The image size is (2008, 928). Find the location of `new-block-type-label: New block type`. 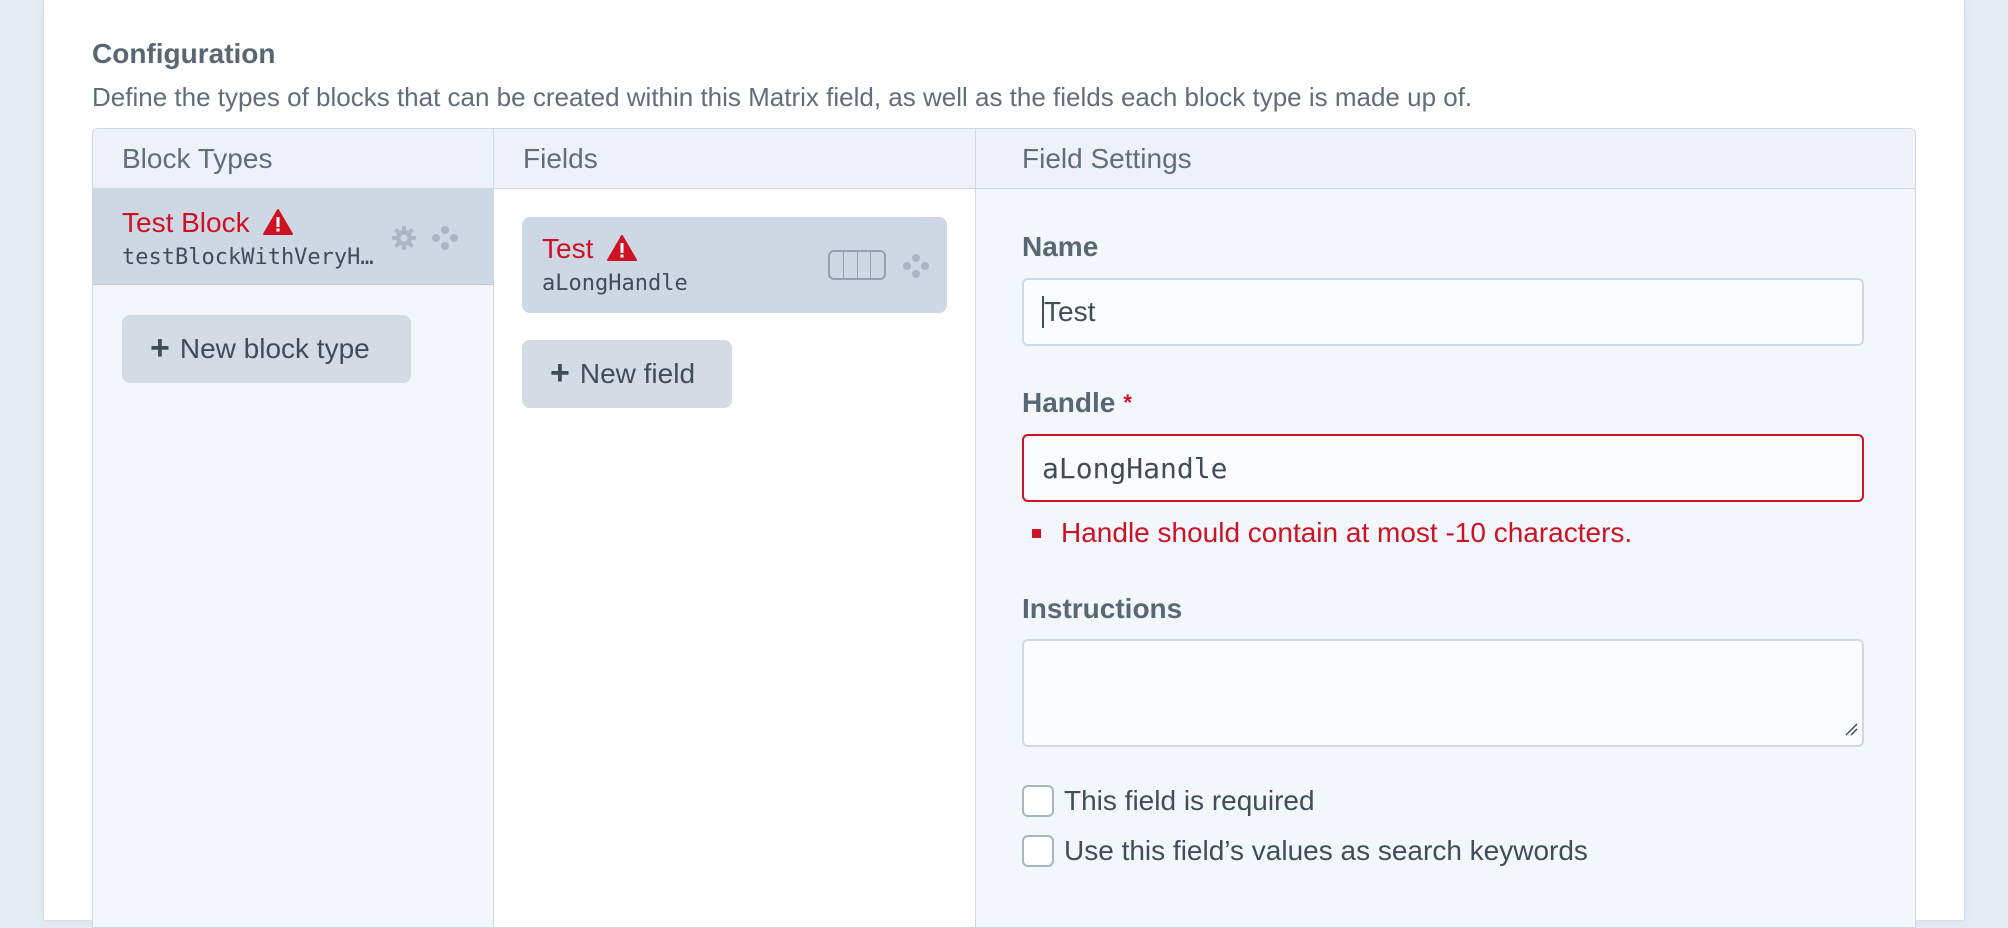

new-block-type-label: New block type is located at coordinates (274, 348).